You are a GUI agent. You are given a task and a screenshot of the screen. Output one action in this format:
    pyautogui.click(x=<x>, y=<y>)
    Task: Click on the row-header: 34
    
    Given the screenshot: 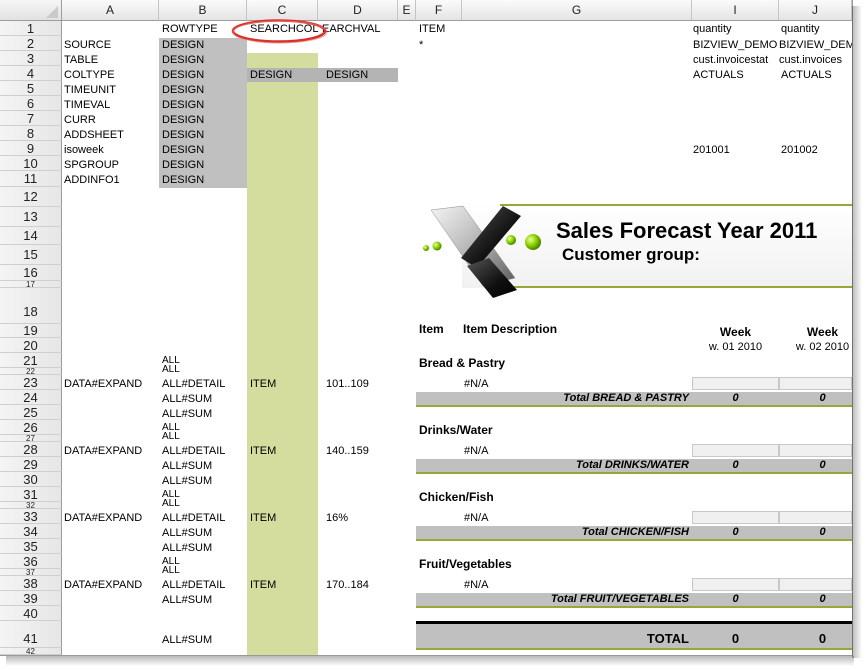 What is the action you would take?
    pyautogui.click(x=31, y=531)
    